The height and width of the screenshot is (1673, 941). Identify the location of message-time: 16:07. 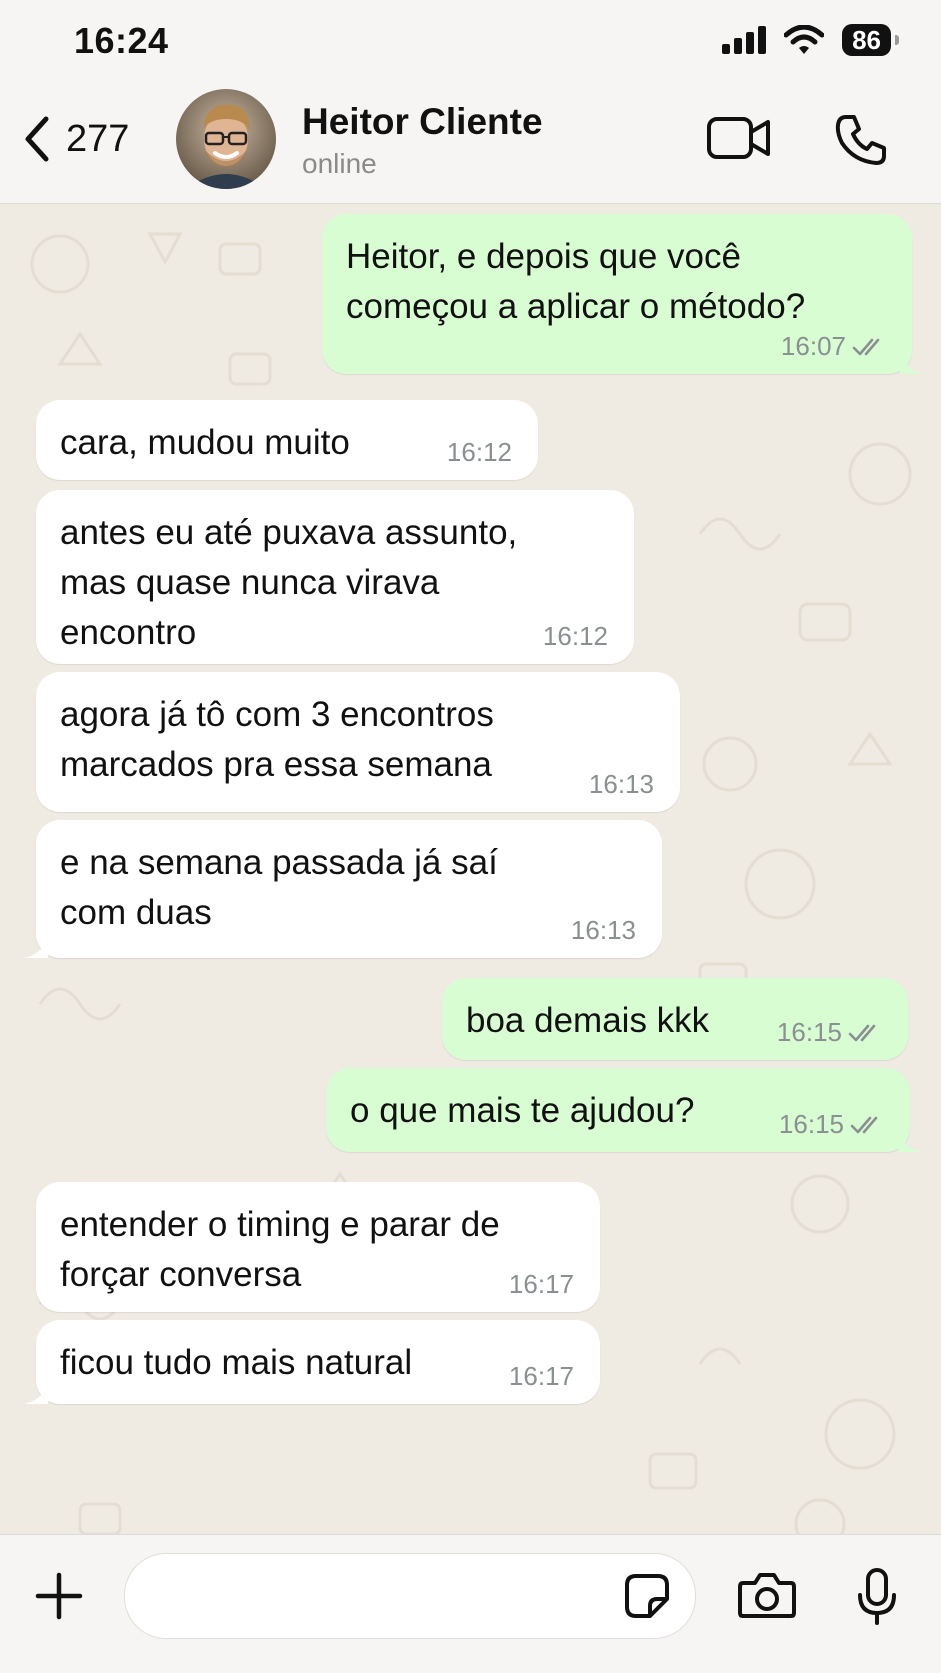
(813, 346).